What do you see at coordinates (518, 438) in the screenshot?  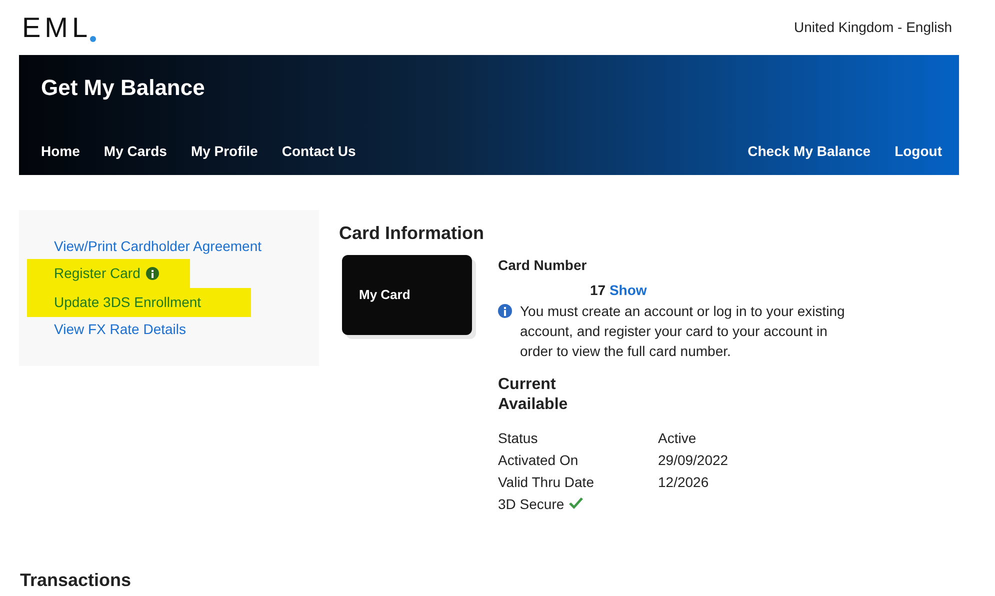 I see `detail-label: Status` at bounding box center [518, 438].